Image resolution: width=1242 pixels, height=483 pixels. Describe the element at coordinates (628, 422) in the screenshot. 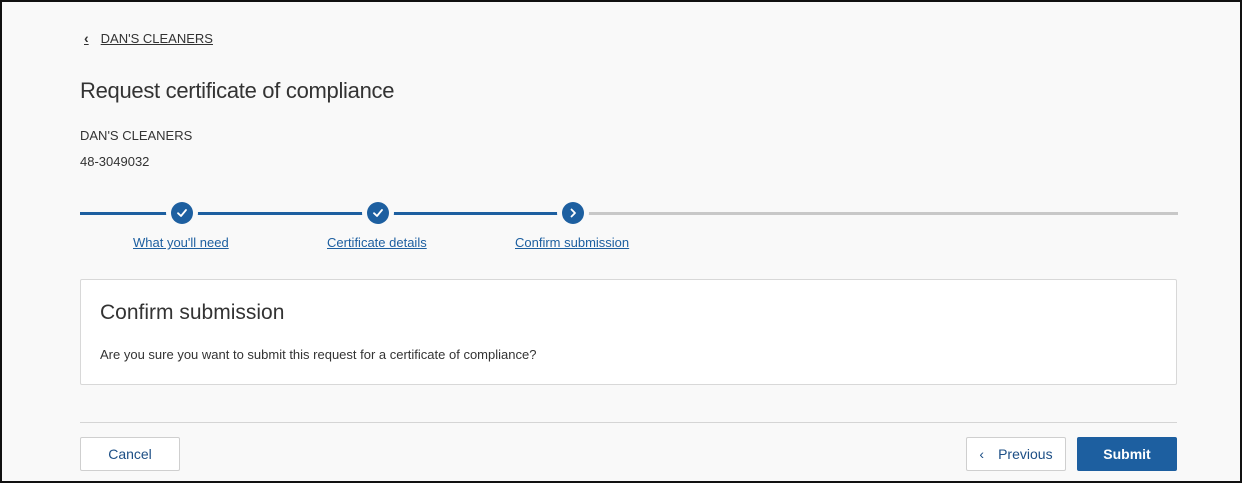

I see `divider` at that location.